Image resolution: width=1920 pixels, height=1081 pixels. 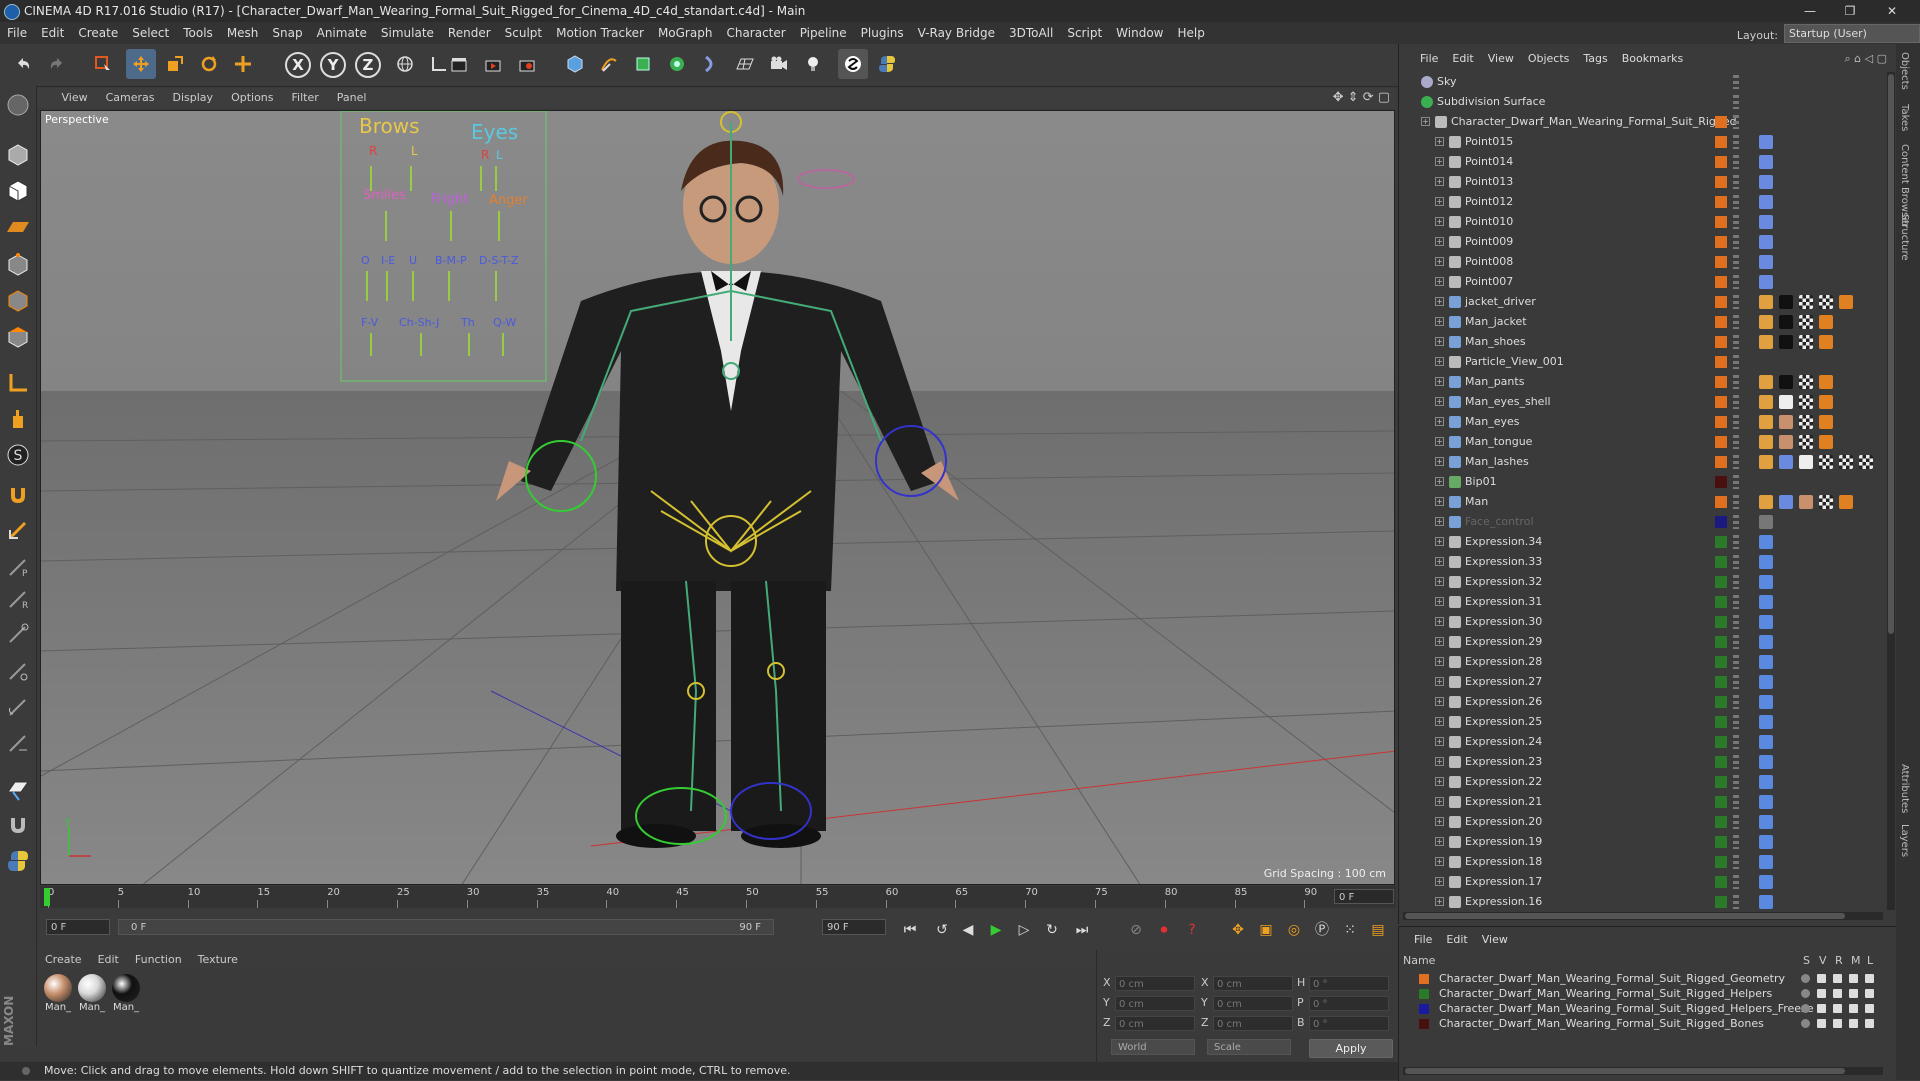 What do you see at coordinates (305, 98) in the screenshot?
I see `viewport-menu-filter: Filter` at bounding box center [305, 98].